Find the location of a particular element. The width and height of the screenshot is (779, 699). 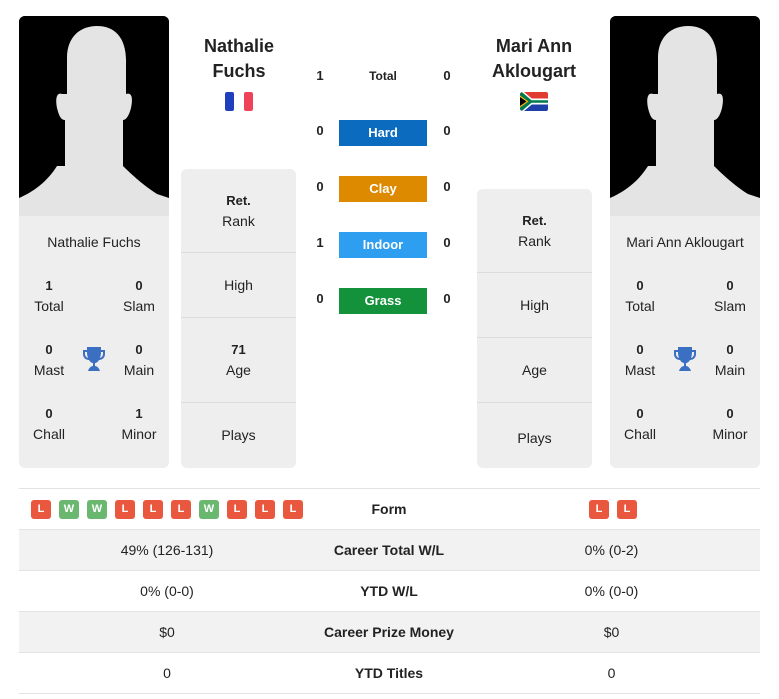

h2h-row-grass: 0 Grass 0 is located at coordinates (385, 301).